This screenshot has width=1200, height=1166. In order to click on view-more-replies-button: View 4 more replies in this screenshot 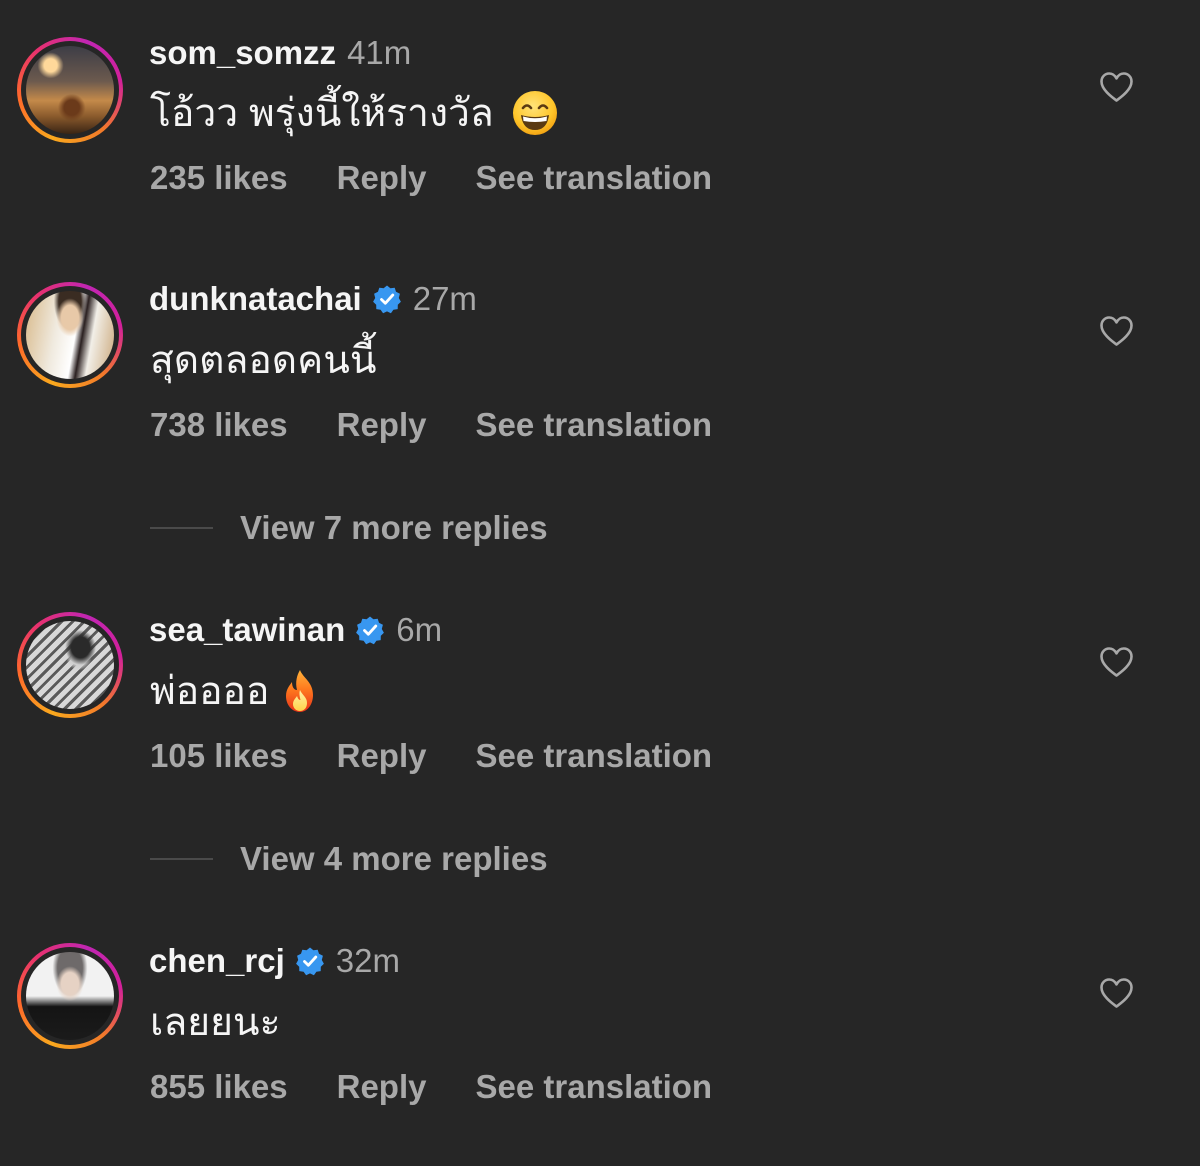, I will do `click(349, 859)`.